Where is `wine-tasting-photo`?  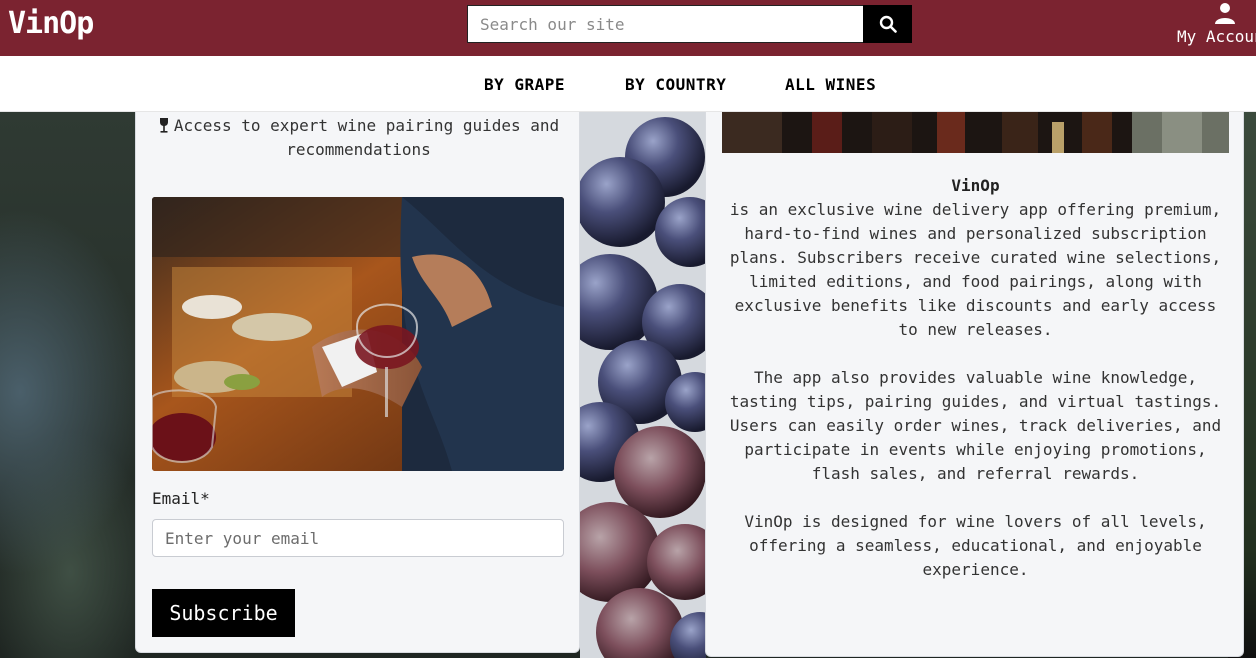
wine-tasting-photo is located at coordinates (358, 334).